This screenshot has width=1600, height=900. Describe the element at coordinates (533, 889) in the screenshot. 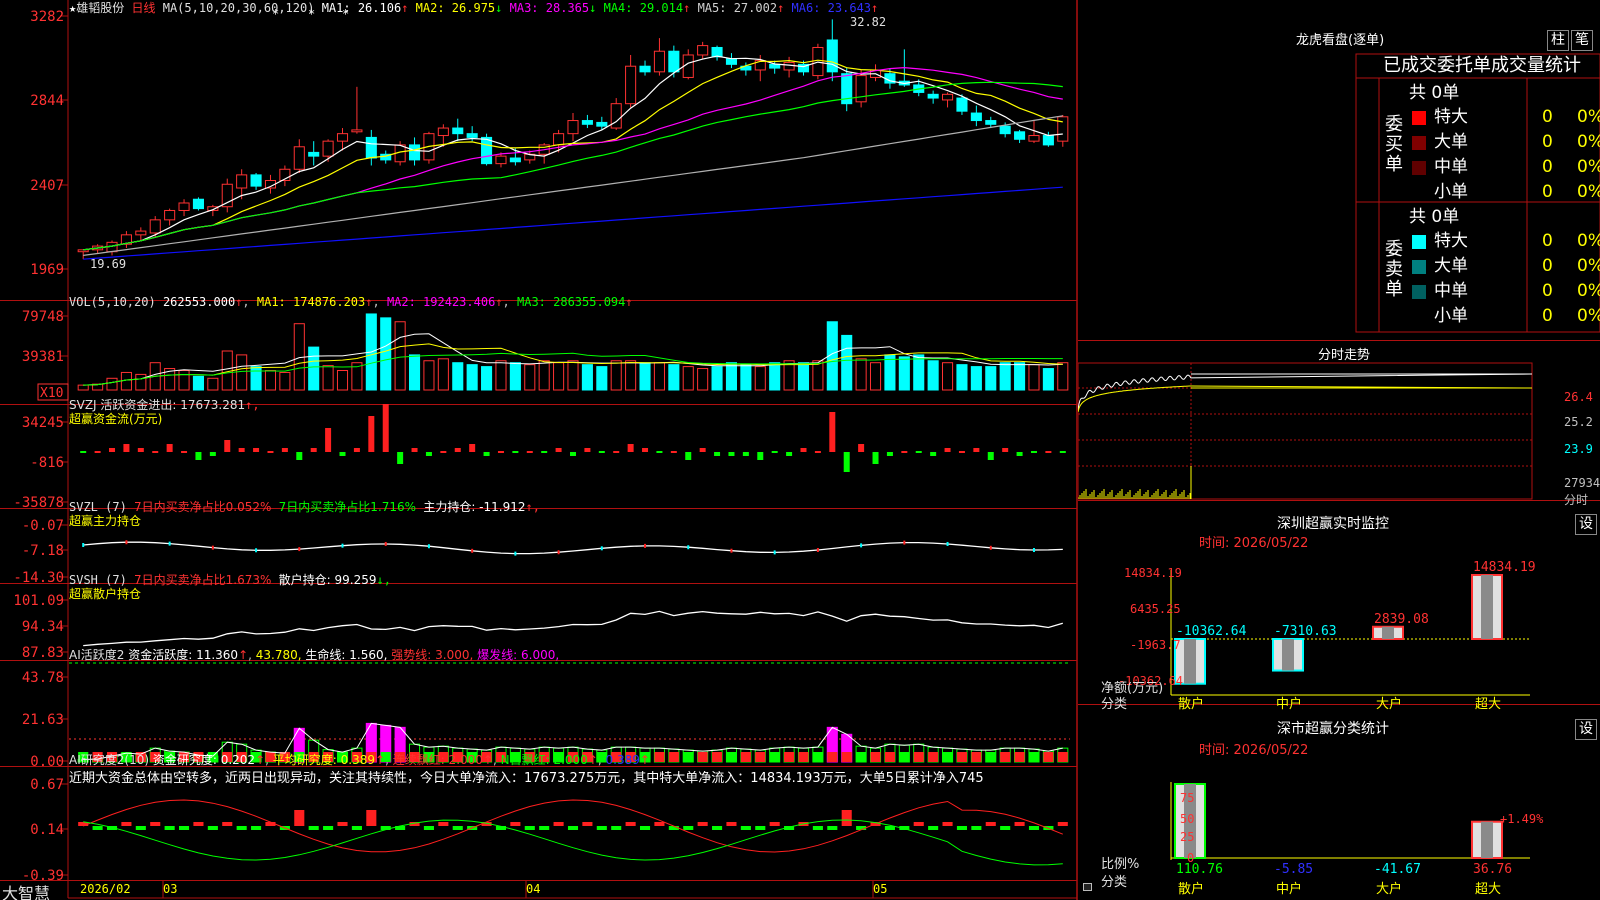

I see `x-axis-label-2: 04` at that location.